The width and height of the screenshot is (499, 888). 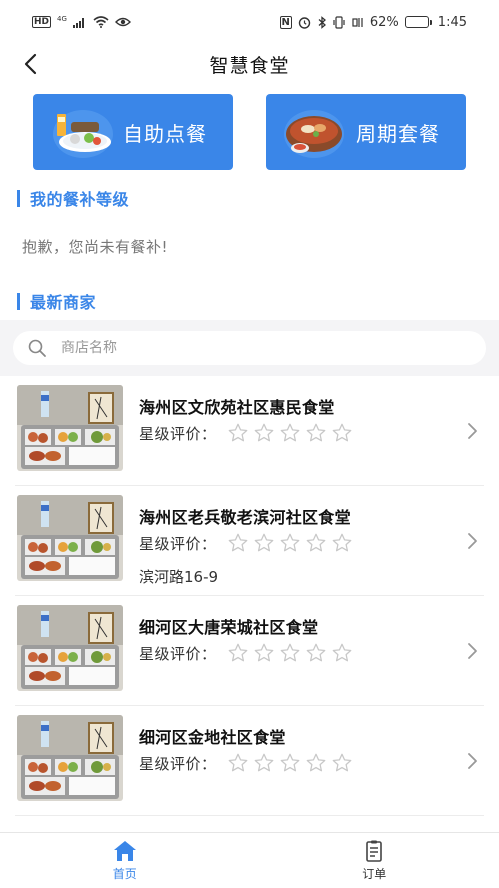 What do you see at coordinates (314, 134) in the screenshot?
I see `hotpot-icon` at bounding box center [314, 134].